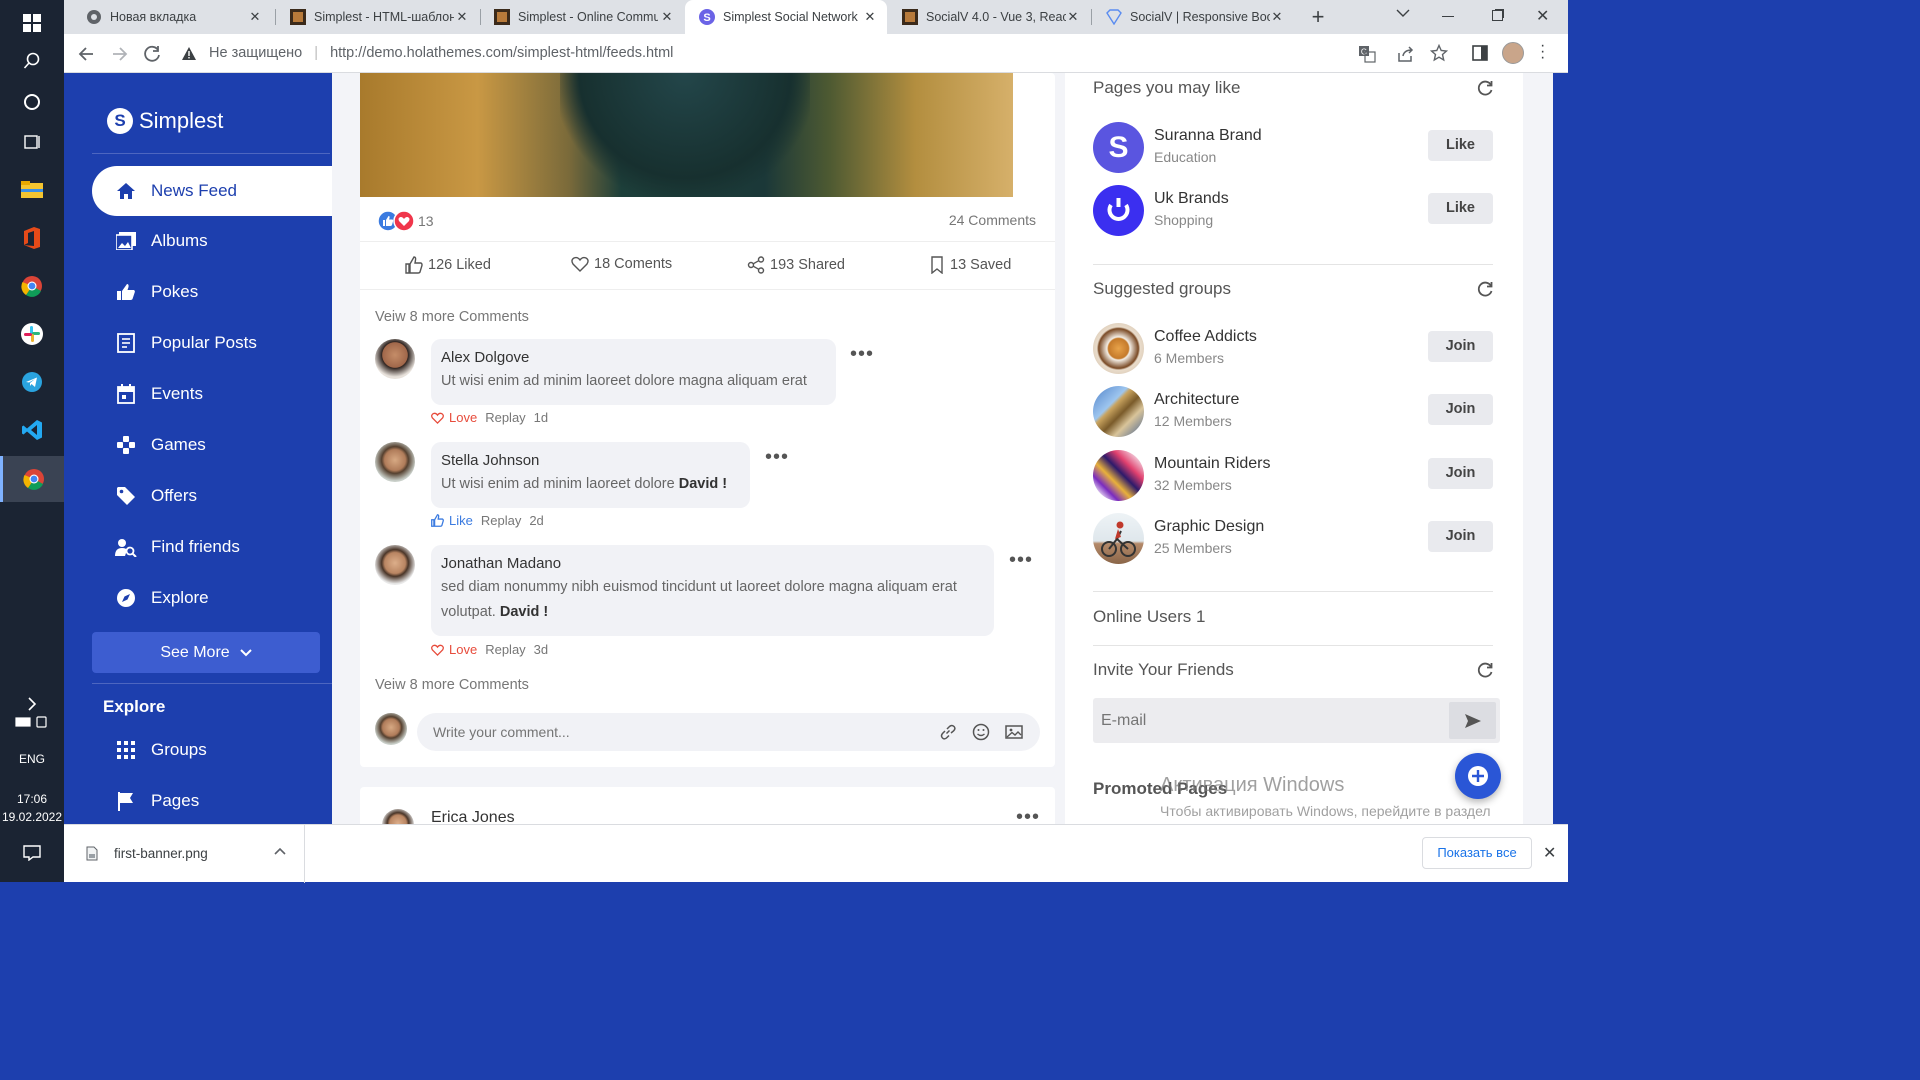 The height and width of the screenshot is (1080, 1920). What do you see at coordinates (1542, 52) in the screenshot?
I see `browser-menu-icon: · · ·` at bounding box center [1542, 52].